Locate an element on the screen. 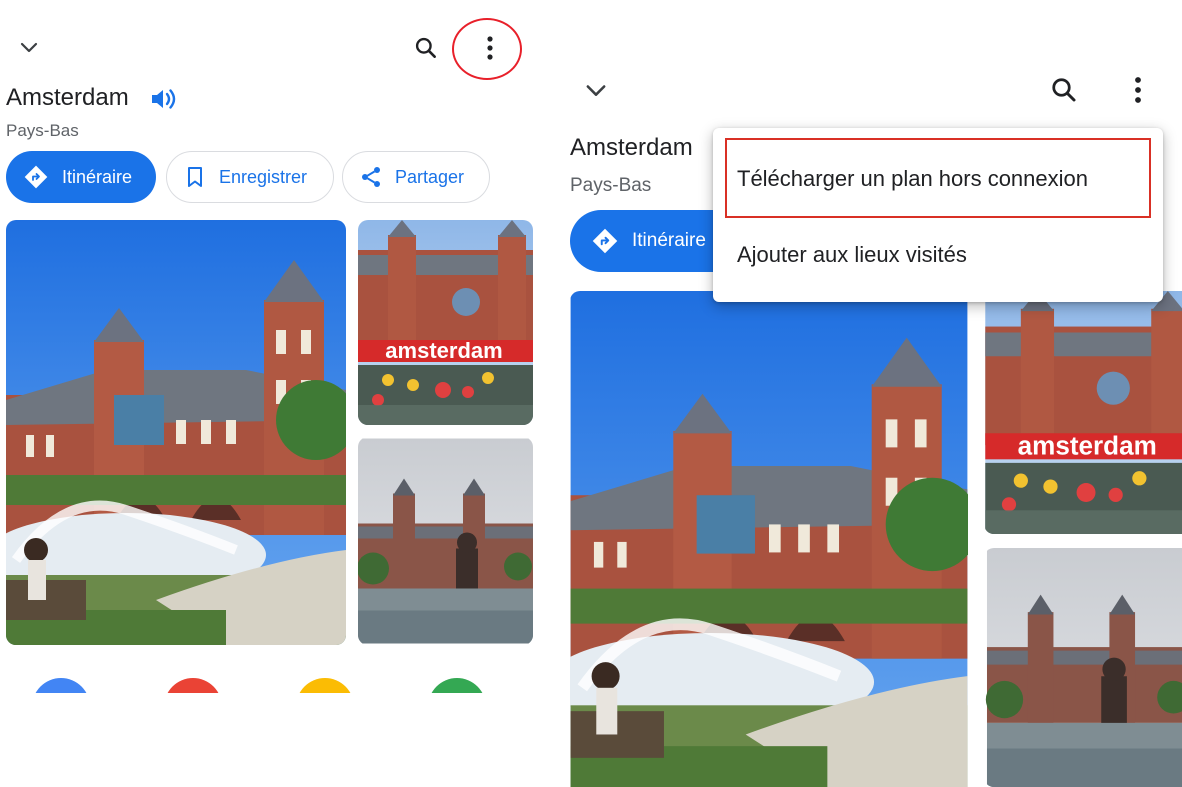 The height and width of the screenshot is (787, 1182). search-button-right is located at coordinates (1064, 90).